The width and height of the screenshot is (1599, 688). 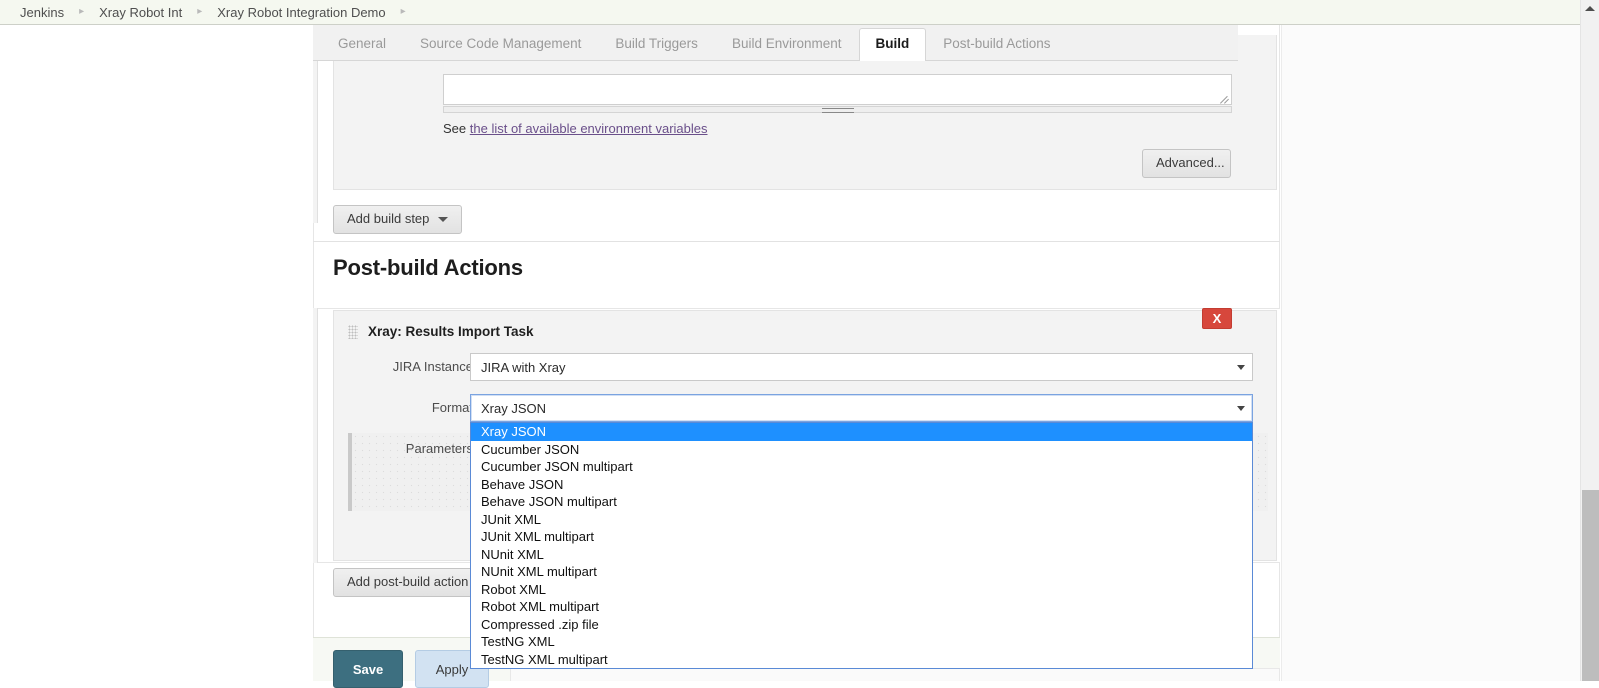 What do you see at coordinates (861, 537) in the screenshot?
I see `format-option: JUnit XML multipart` at bounding box center [861, 537].